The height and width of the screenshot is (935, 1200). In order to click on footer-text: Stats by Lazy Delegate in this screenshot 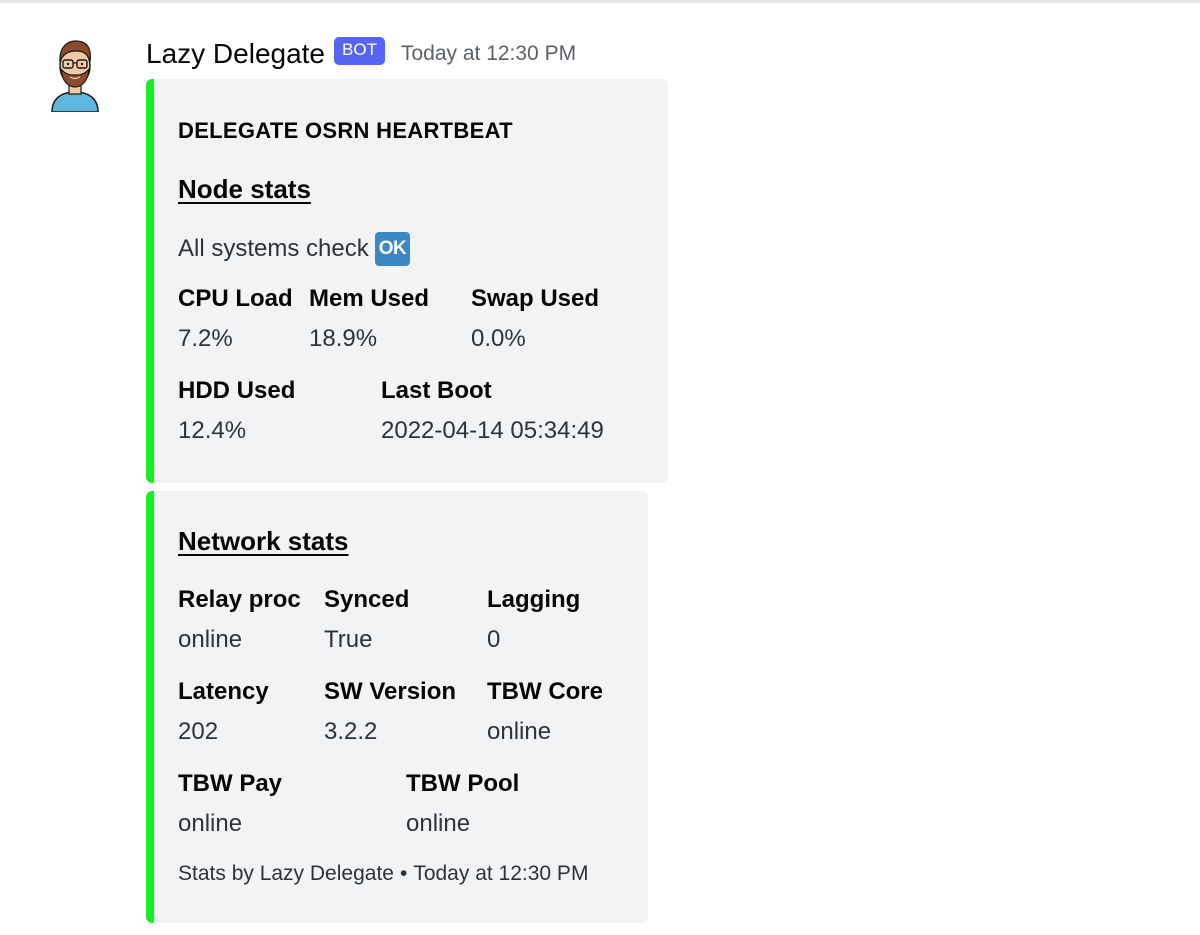, I will do `click(286, 873)`.